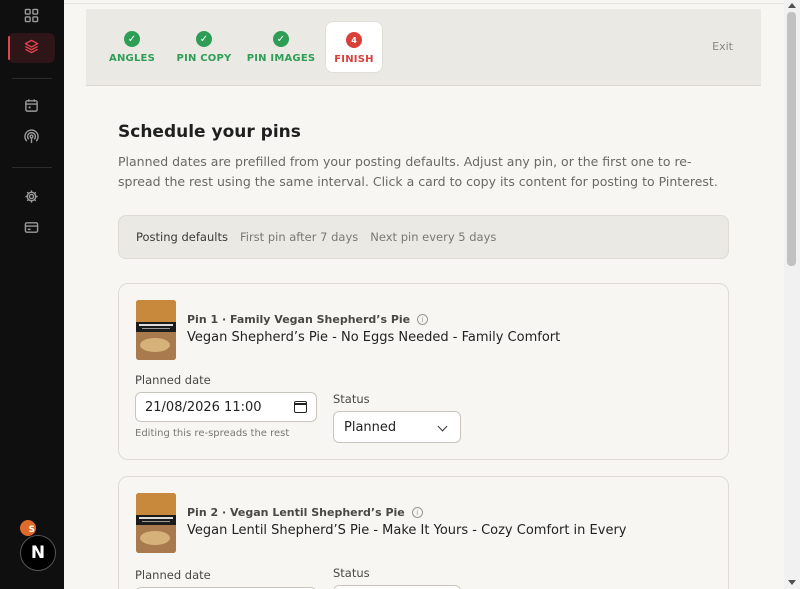 Image resolution: width=800 pixels, height=589 pixels. Describe the element at coordinates (299, 237) in the screenshot. I see `first-pin-default: First pin after 7 days` at that location.